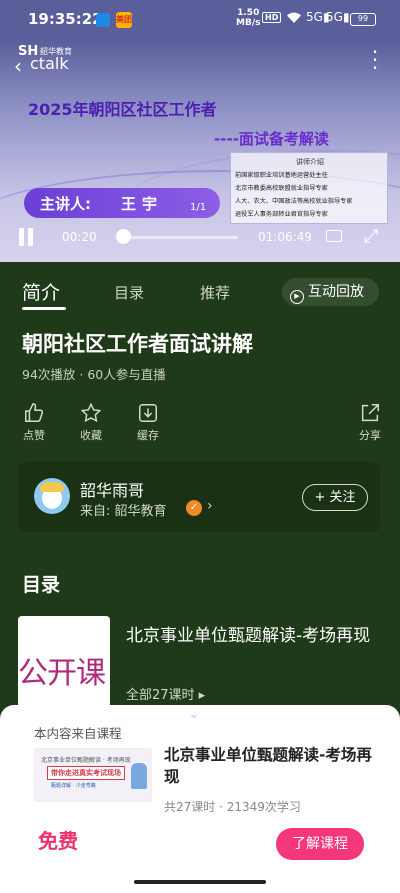 The image size is (400, 893). Describe the element at coordinates (271, 139) in the screenshot. I see `video-slide-subtitle: ----面试备考解读` at that location.